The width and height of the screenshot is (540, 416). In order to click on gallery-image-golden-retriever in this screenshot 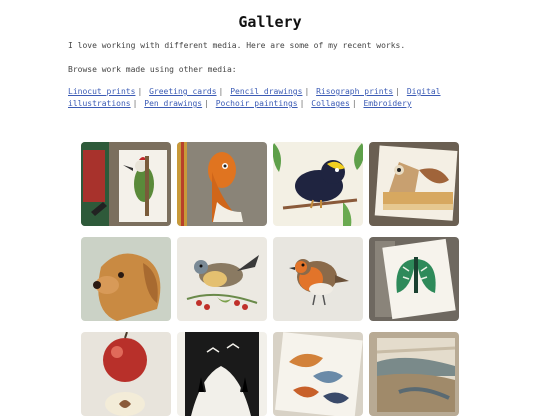, I will do `click(126, 279)`.